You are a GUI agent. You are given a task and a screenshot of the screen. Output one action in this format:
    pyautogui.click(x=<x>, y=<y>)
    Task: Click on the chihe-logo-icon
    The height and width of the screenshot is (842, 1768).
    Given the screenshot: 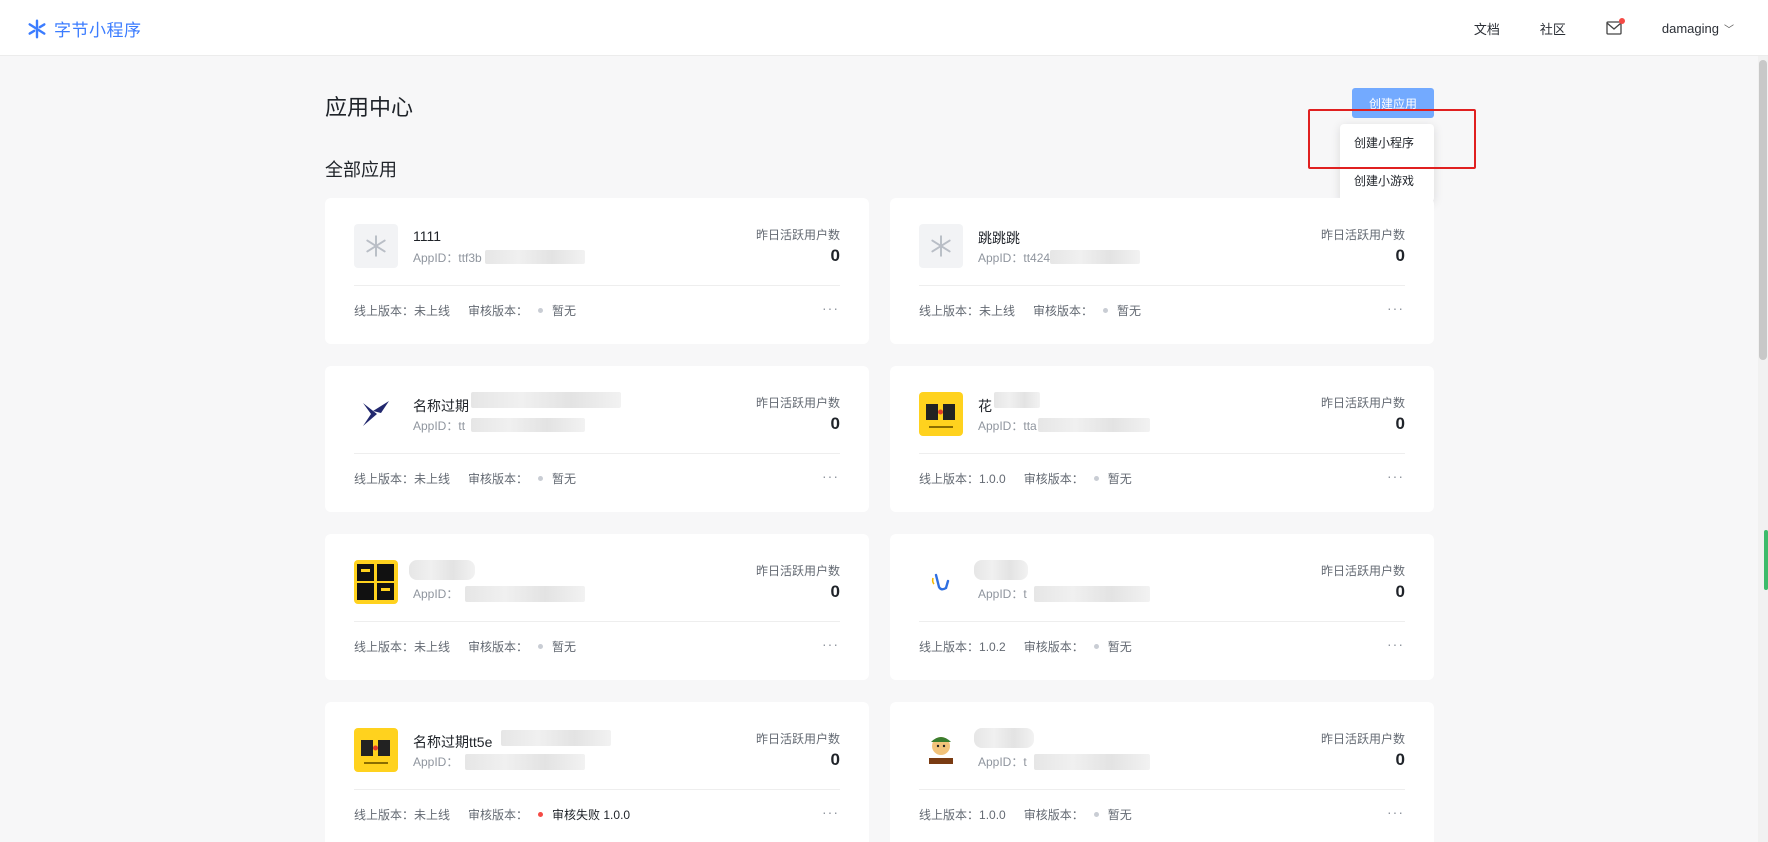 What is the action you would take?
    pyautogui.click(x=376, y=582)
    